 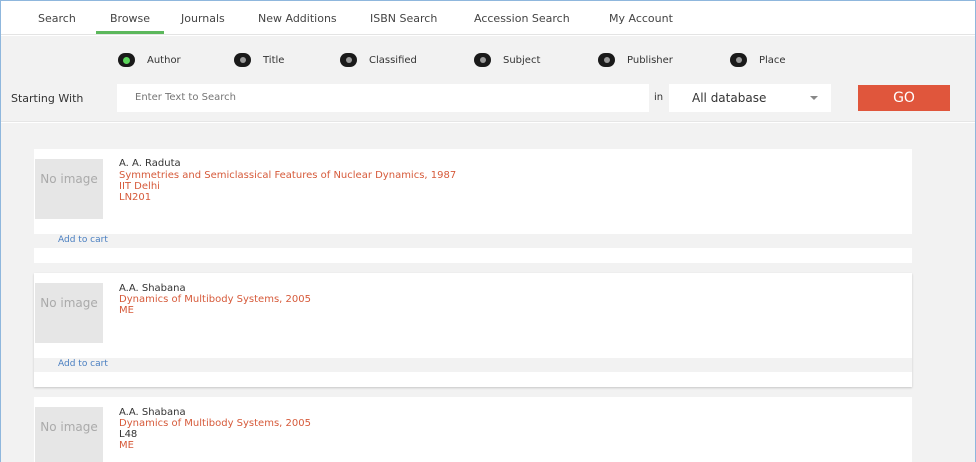 What do you see at coordinates (772, 60) in the screenshot?
I see `radio-label: Place` at bounding box center [772, 60].